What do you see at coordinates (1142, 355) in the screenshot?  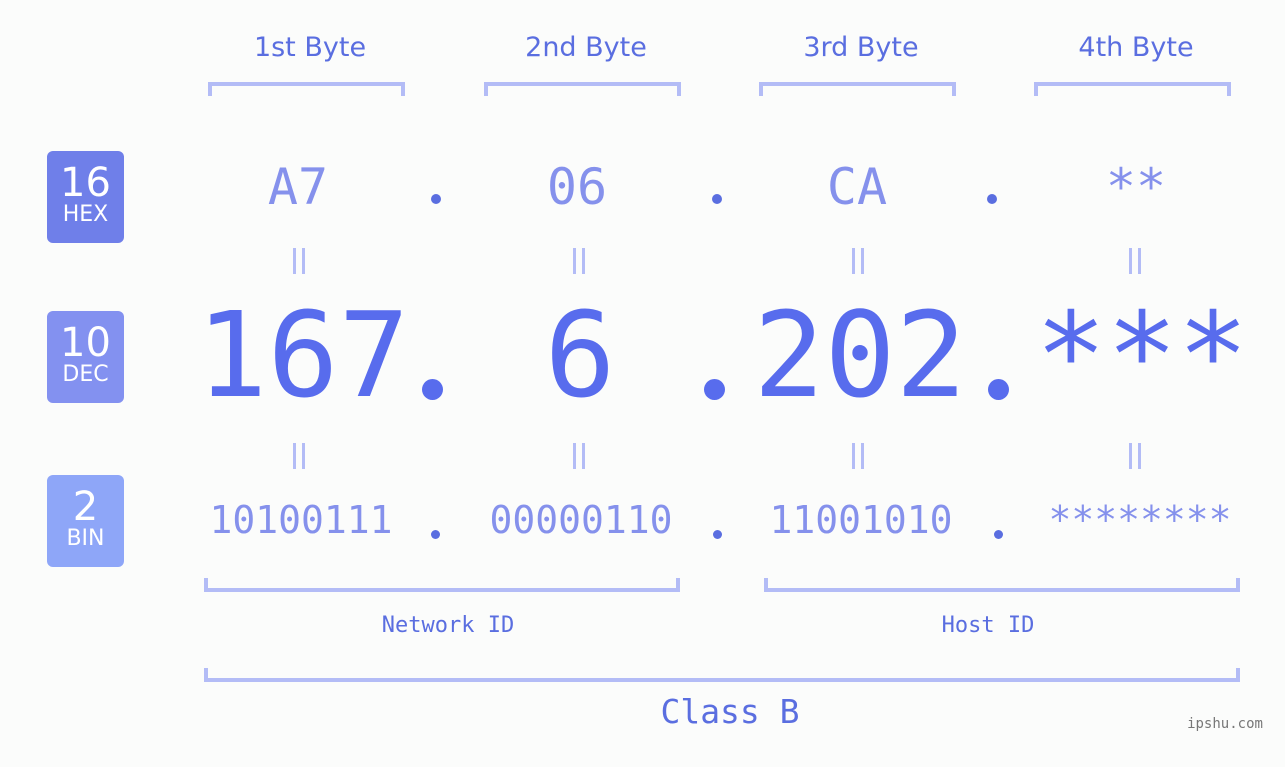 I see `dec-byte-4: ***` at bounding box center [1142, 355].